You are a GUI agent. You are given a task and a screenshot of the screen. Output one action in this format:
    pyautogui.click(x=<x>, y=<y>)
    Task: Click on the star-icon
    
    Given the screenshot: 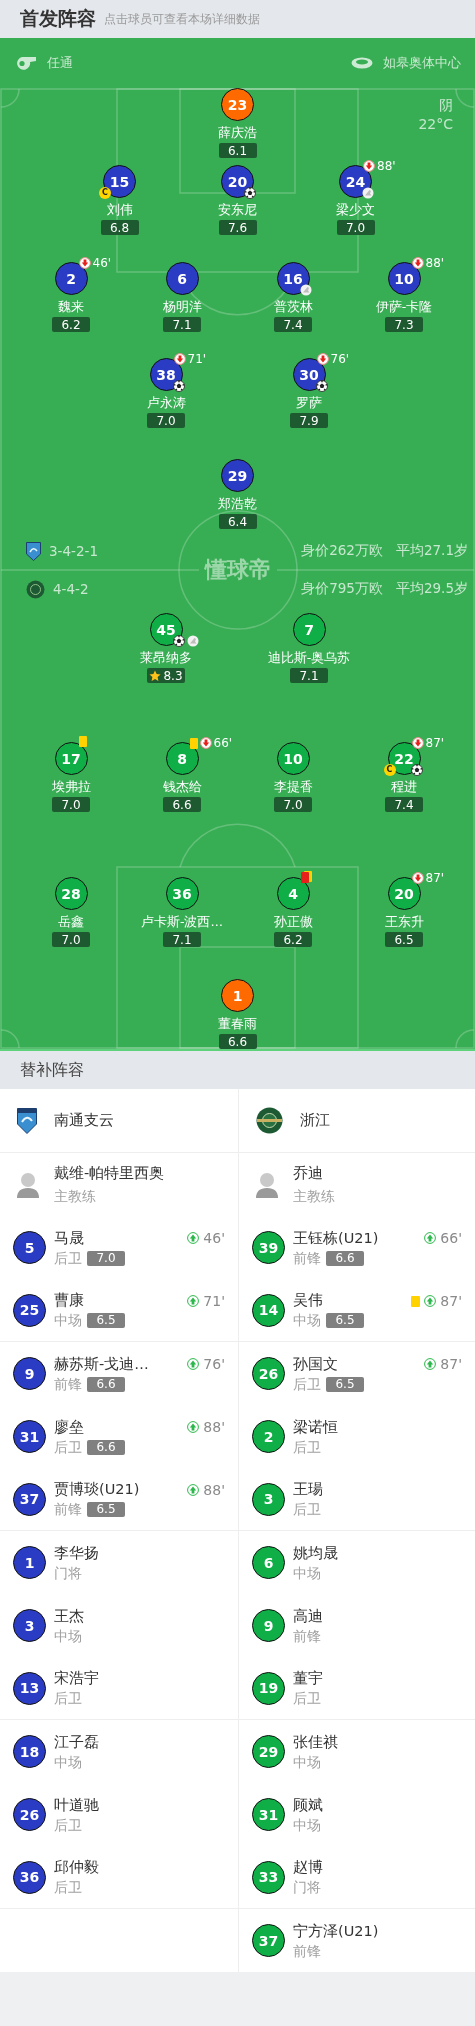 What is the action you would take?
    pyautogui.click(x=155, y=675)
    